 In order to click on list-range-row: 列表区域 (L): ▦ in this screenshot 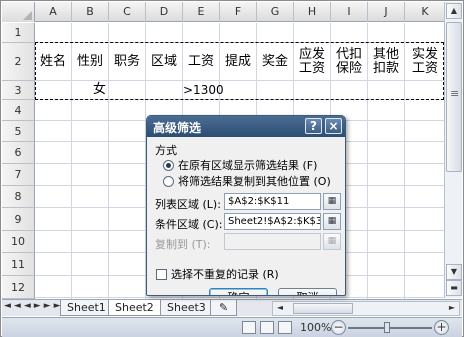, I will do `click(250, 202)`.